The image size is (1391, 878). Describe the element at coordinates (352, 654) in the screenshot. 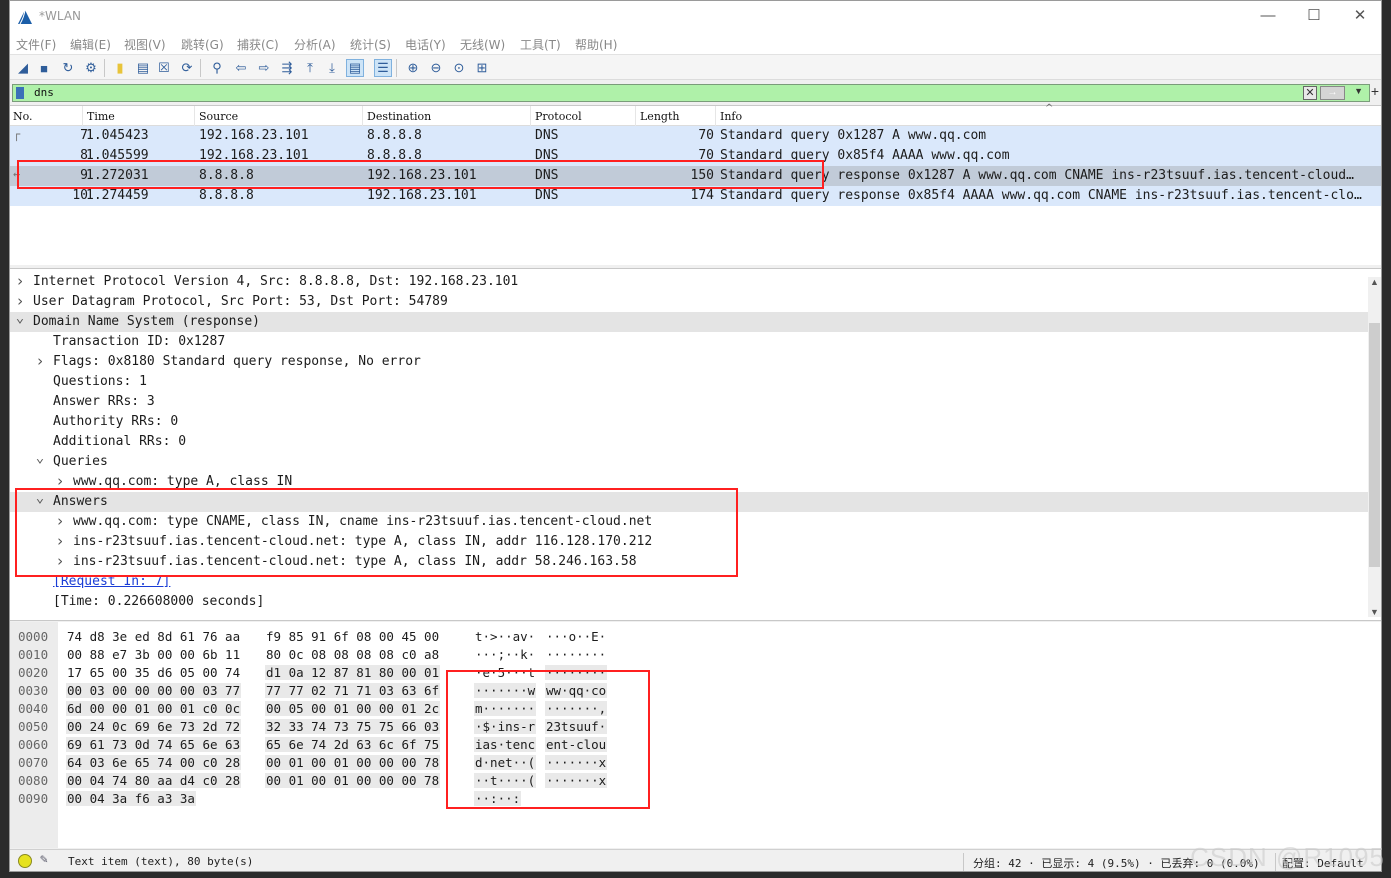

I see `hex-bytes: 80 0c 08 08 08 08 c0 a8` at that location.